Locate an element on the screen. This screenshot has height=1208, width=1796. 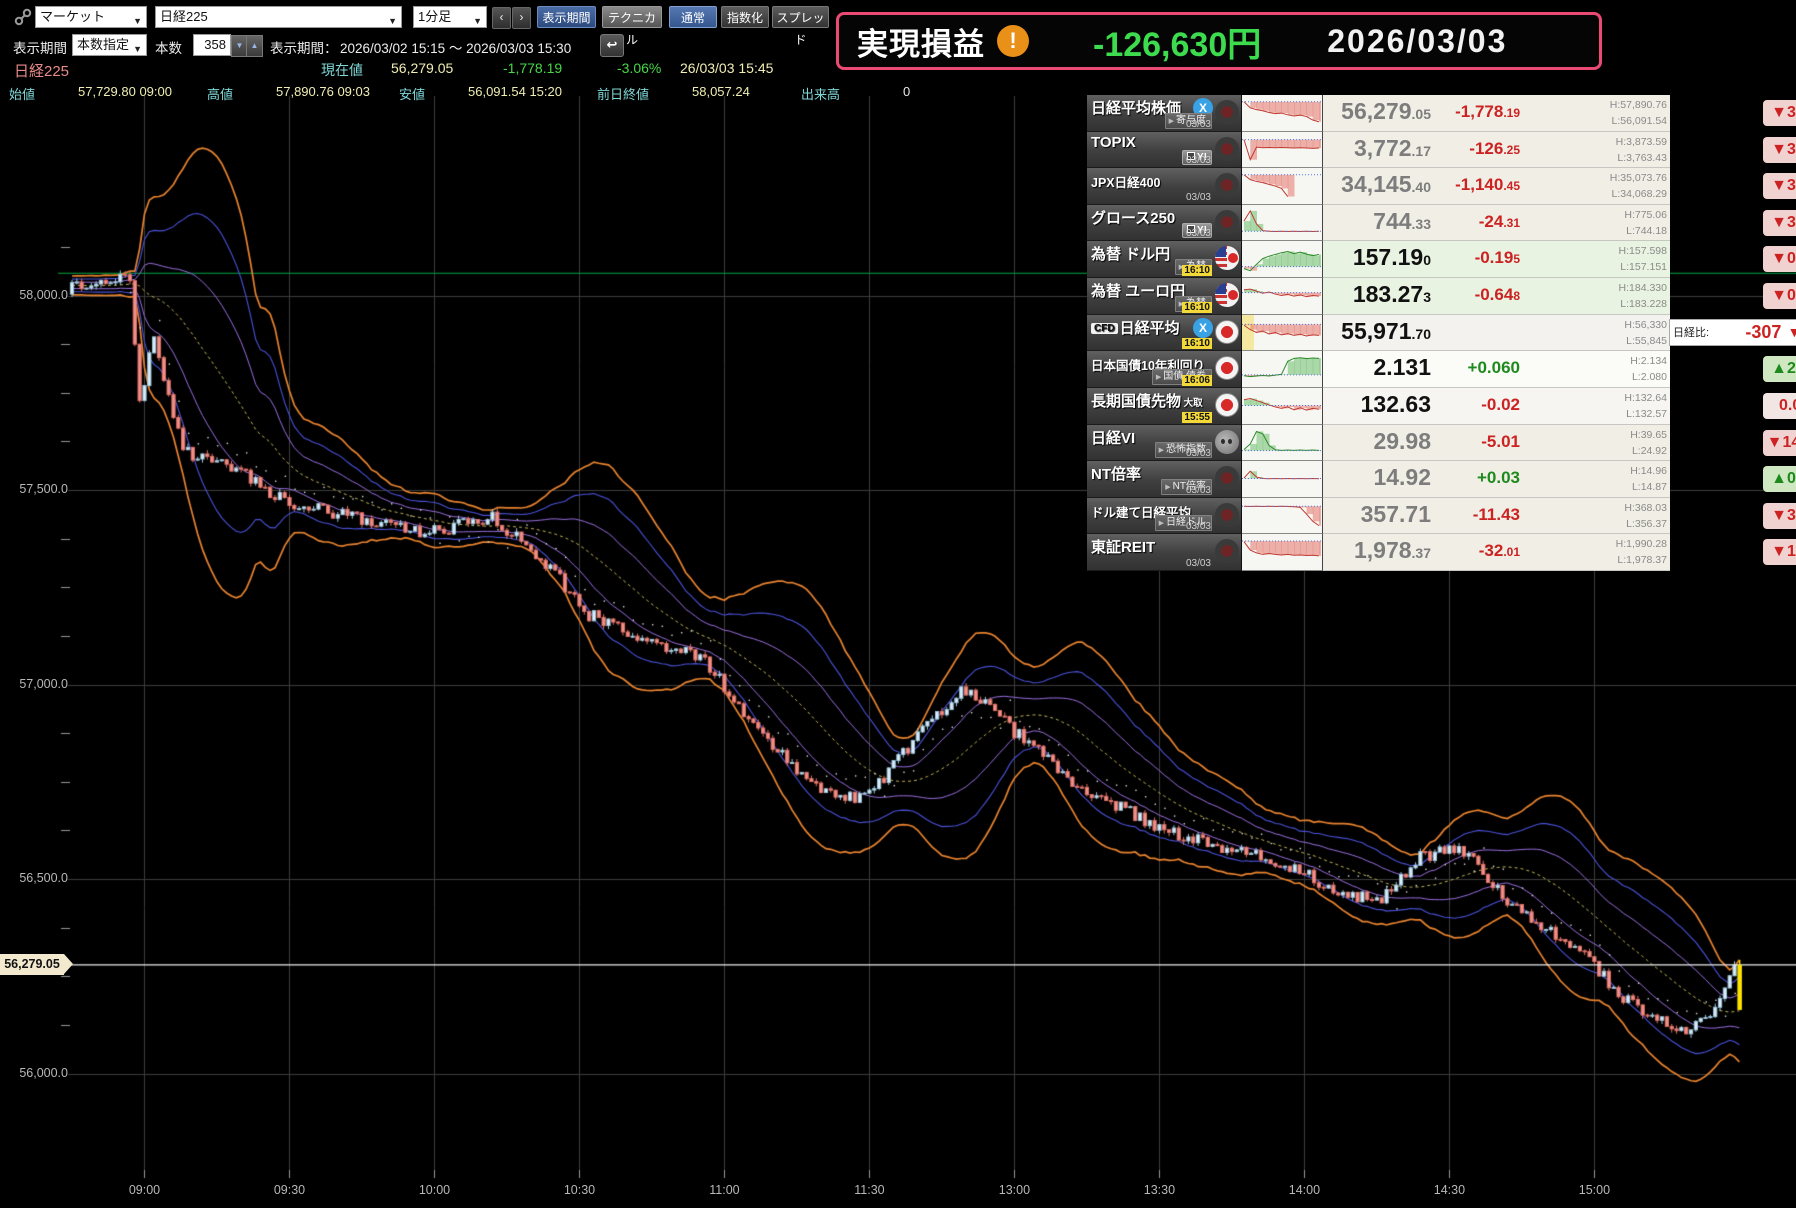
instrument-name: グロース250 is located at coordinates (1133, 218).